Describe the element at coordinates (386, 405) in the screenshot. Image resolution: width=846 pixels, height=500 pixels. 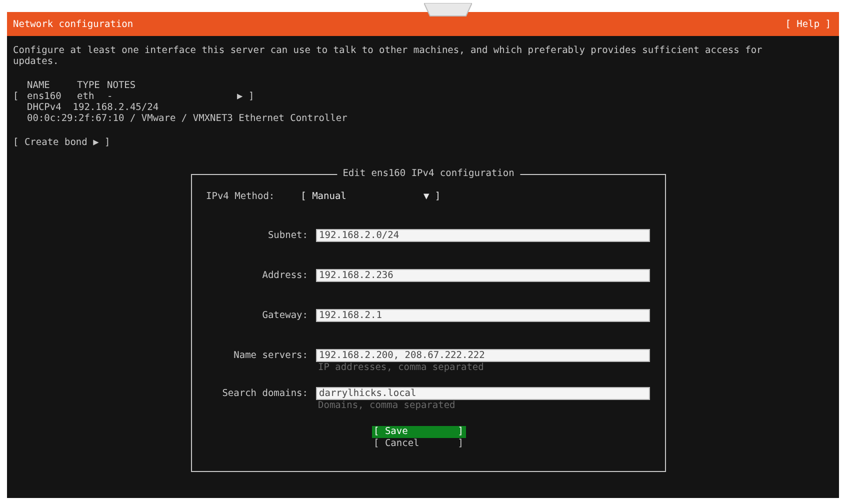
I see `field-hint: Domains, comma separated` at that location.